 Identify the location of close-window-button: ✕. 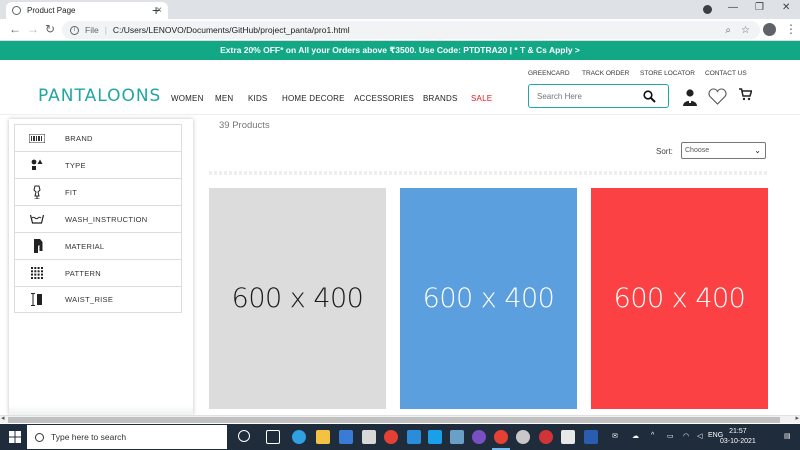
(786, 7).